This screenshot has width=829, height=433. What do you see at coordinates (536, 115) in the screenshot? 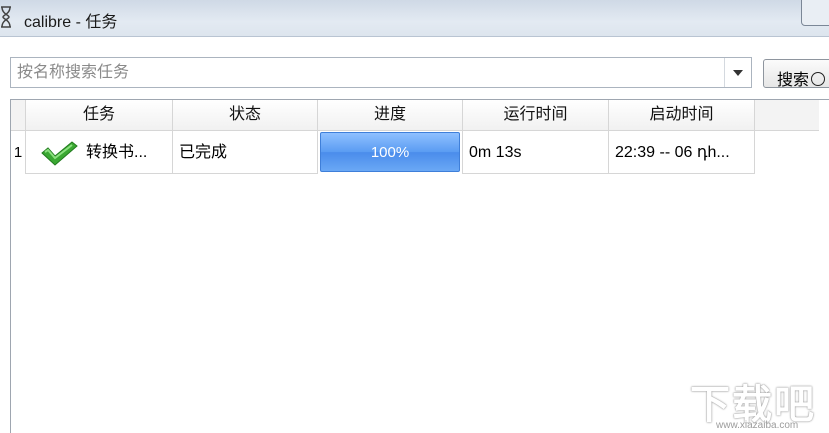
I see `column-header-runtime: 运行时间` at bounding box center [536, 115].